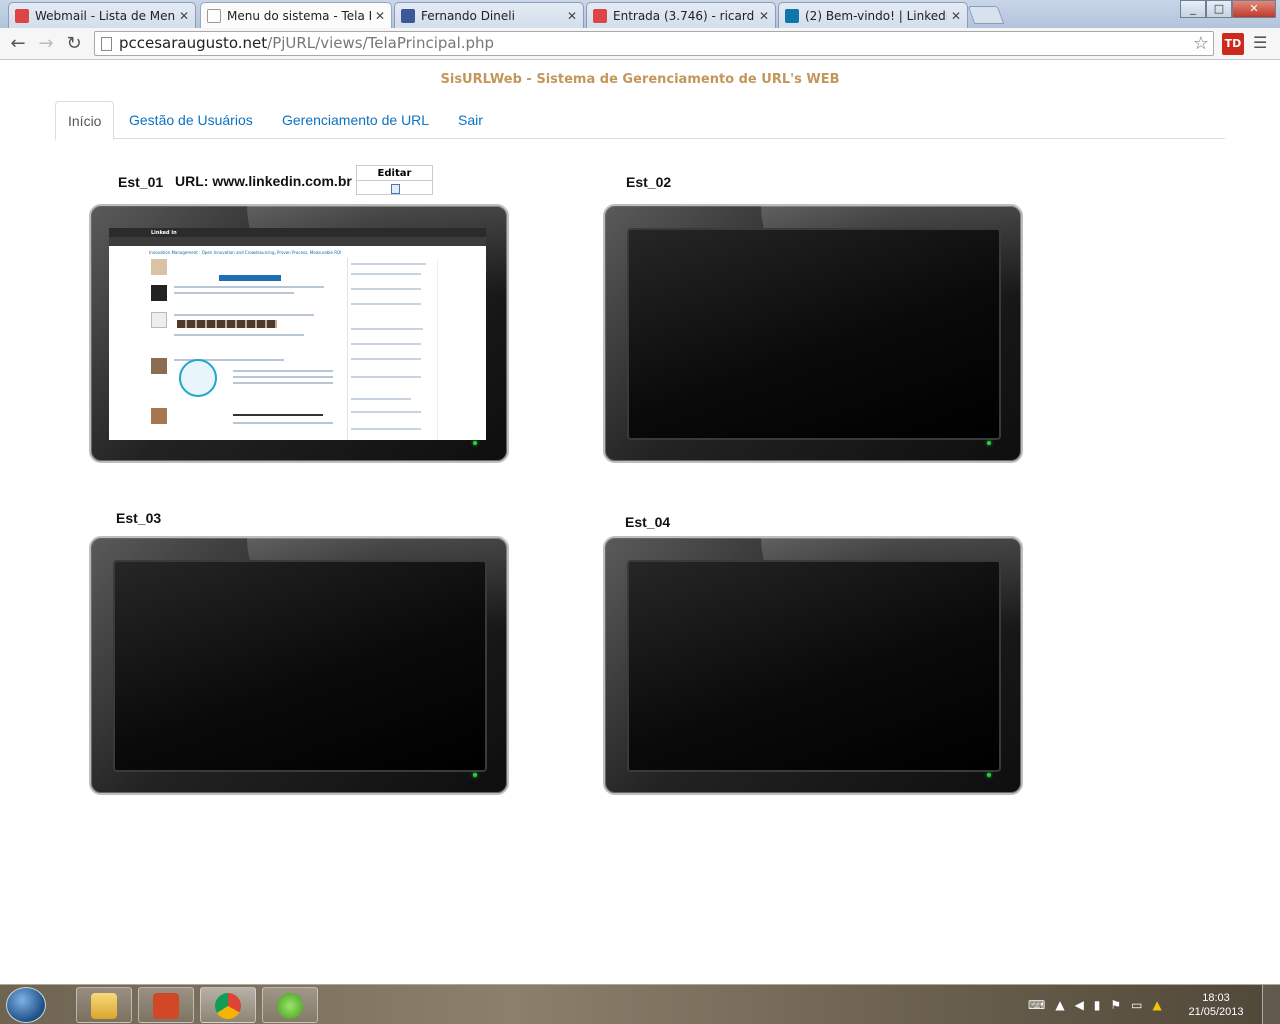 The image size is (1280, 1024). Describe the element at coordinates (1136, 1005) in the screenshot. I see `monitor-icon: ▭` at that location.